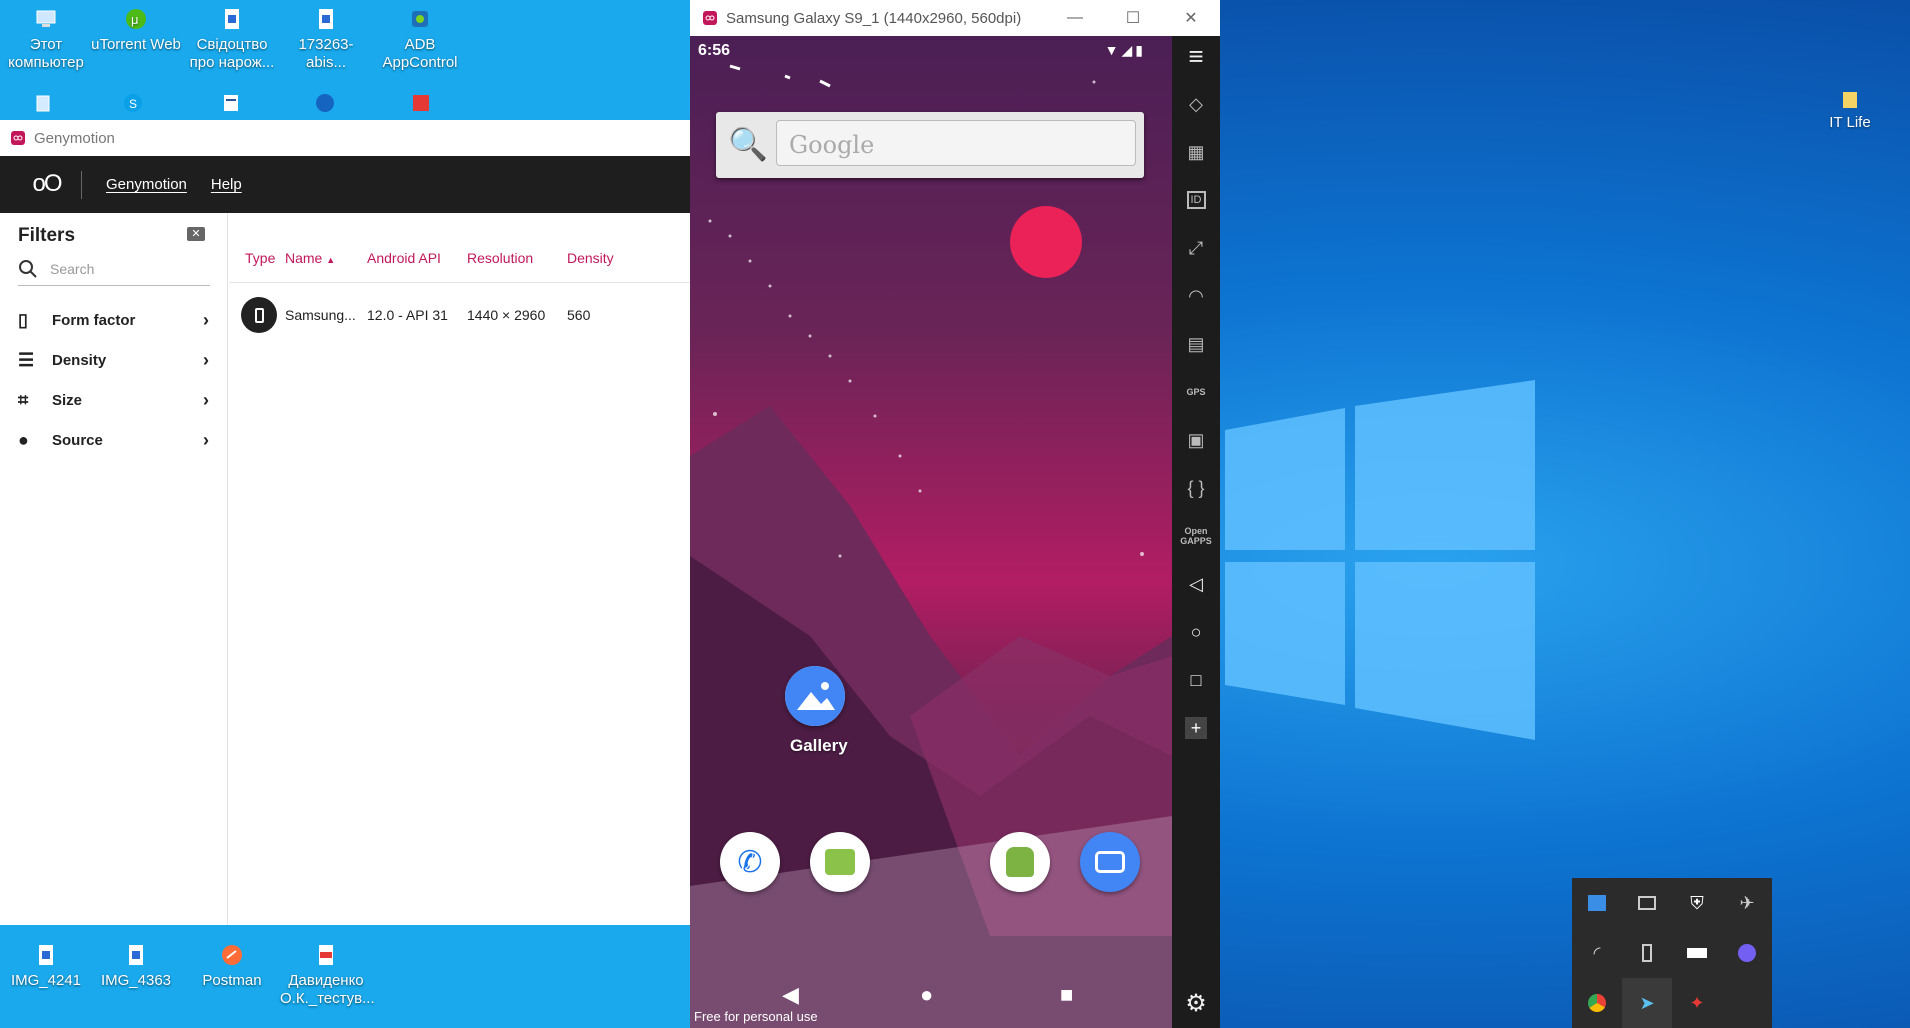 The width and height of the screenshot is (1910, 1028). I want to click on cast-icon: ◠, so click(1196, 296).